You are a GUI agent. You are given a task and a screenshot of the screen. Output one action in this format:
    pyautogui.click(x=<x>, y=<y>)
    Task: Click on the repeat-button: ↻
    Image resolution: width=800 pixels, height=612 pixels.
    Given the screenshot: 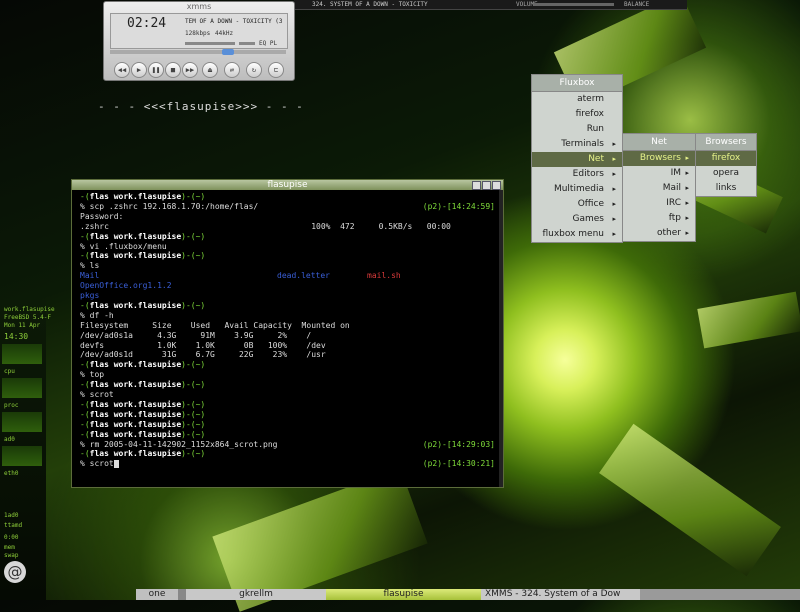 What is the action you would take?
    pyautogui.click(x=254, y=70)
    